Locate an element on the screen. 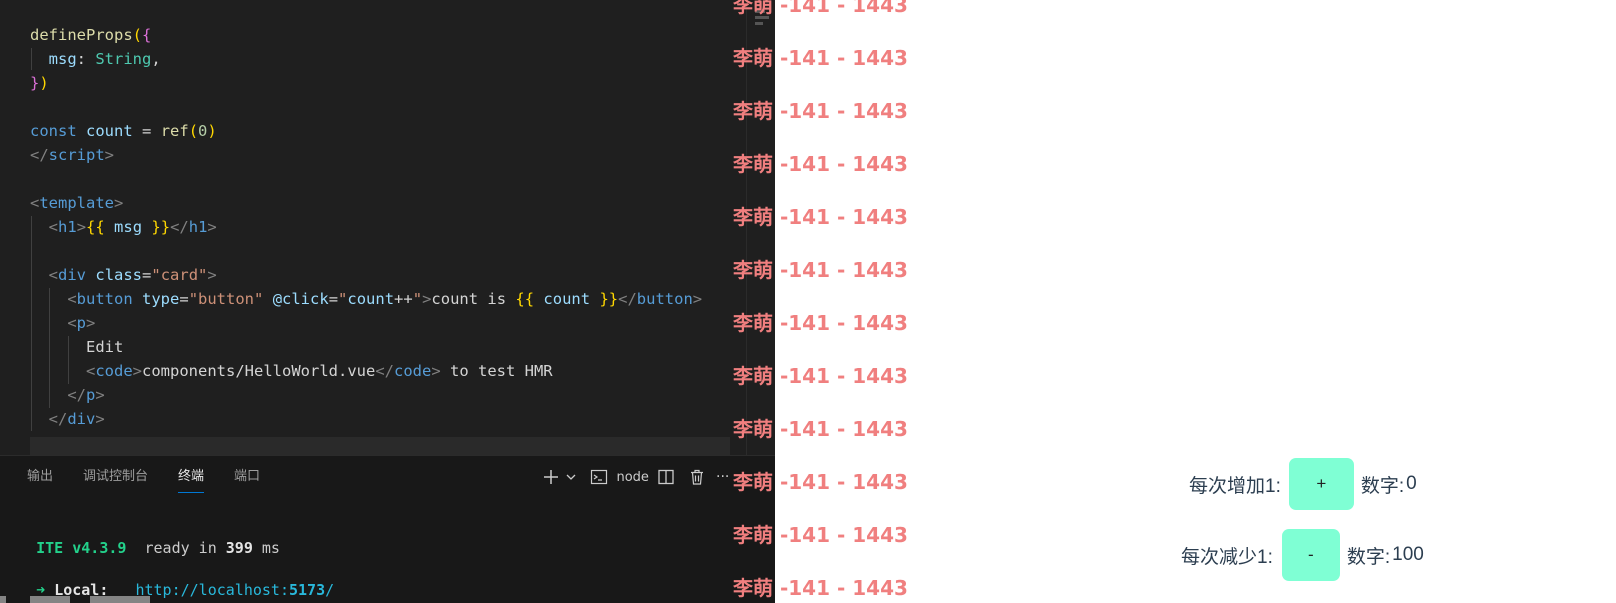  code-line: <p> is located at coordinates (62, 323).